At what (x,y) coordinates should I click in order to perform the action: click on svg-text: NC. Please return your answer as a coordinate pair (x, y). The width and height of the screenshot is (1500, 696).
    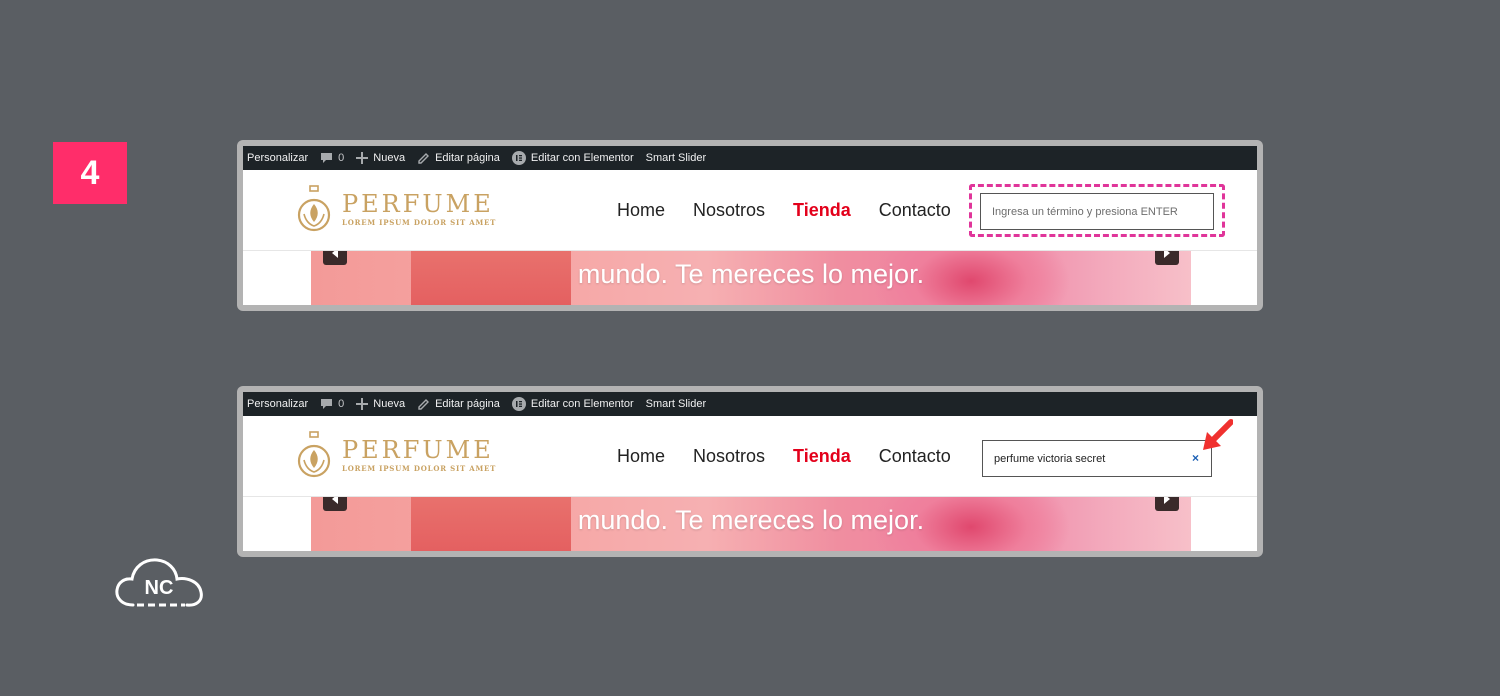
    Looking at the image, I should click on (159, 588).